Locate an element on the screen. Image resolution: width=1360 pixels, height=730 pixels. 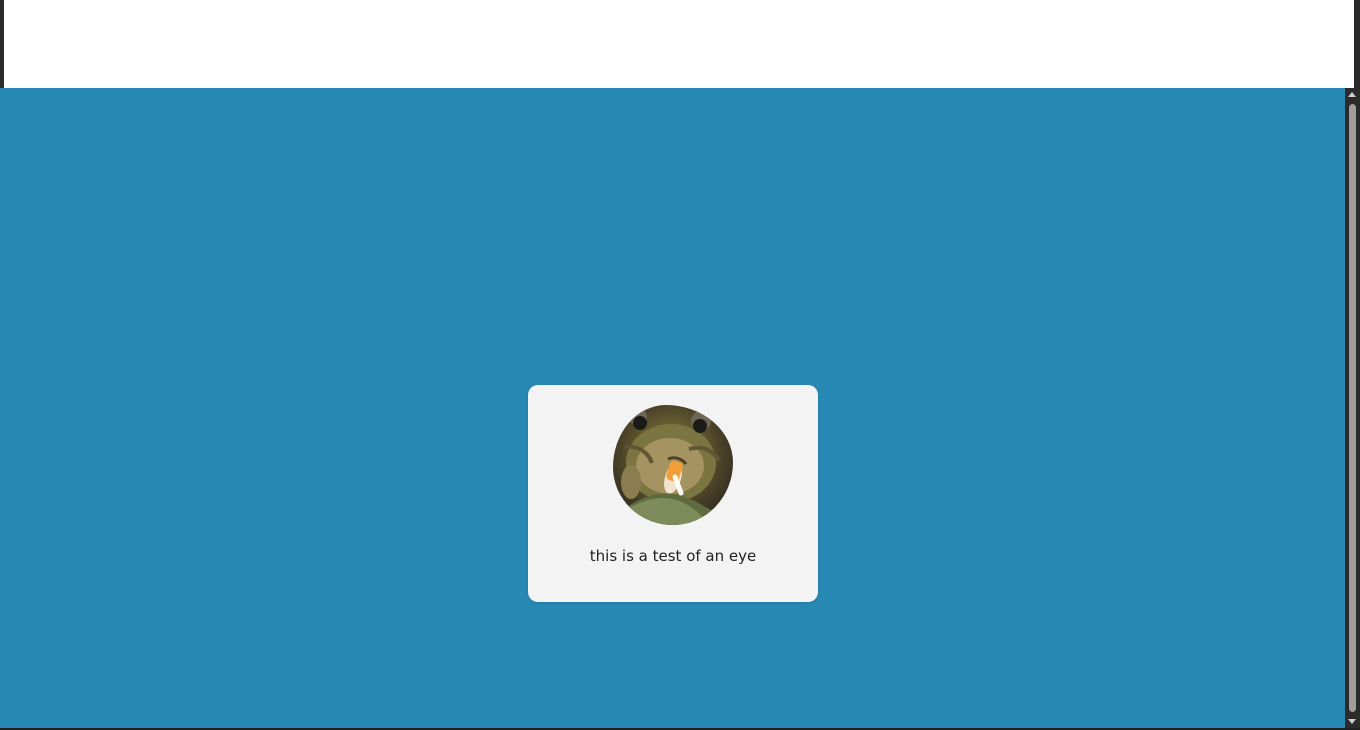
arrow-down-icon is located at coordinates (1352, 721).